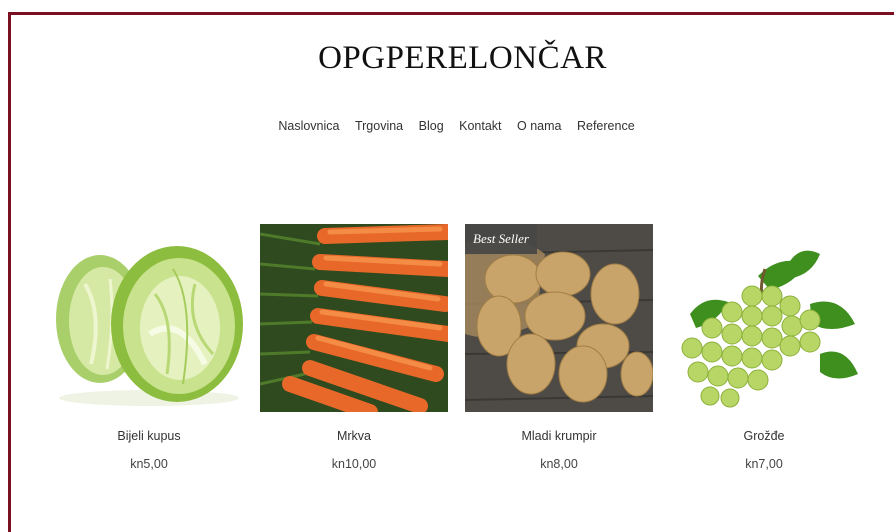 The image size is (894, 532). I want to click on product-price: kn8,00, so click(559, 464).